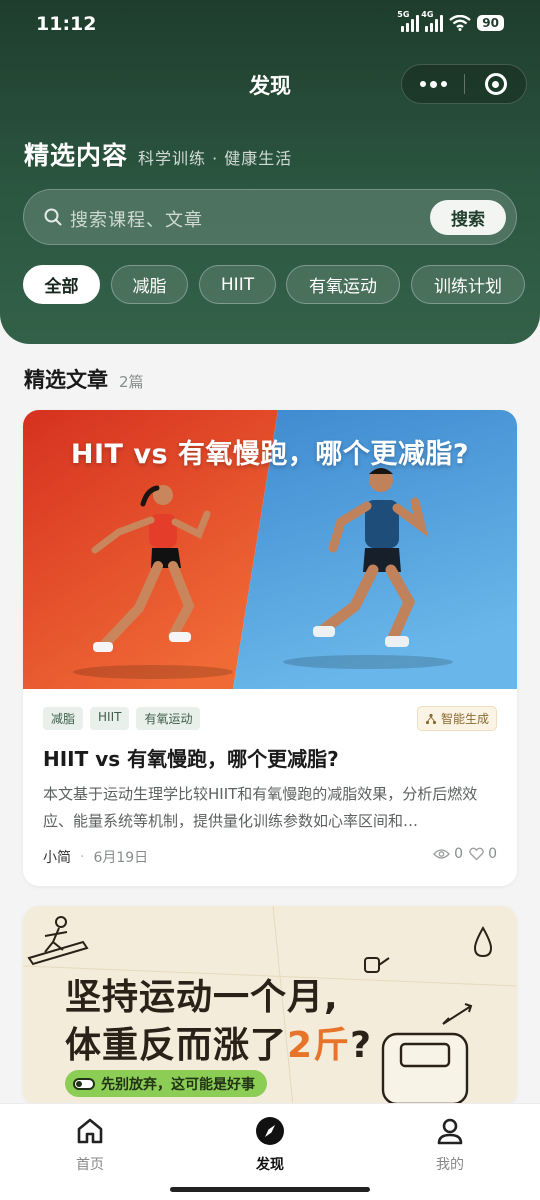  I want to click on cover-title: HIT vs 有氧慢跑，哪个更减脂?, so click(270, 454).